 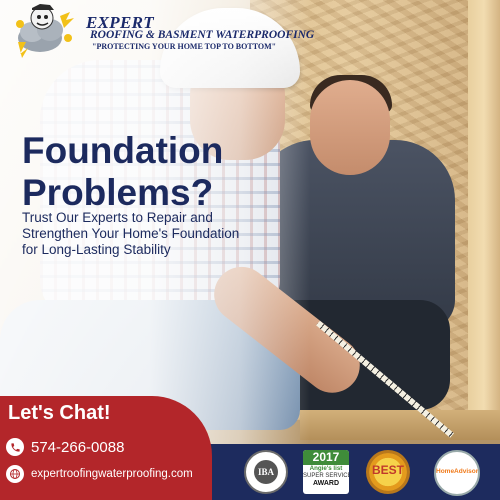 What do you see at coordinates (78, 447) in the screenshot?
I see `phone-number: 574-266-0088` at bounding box center [78, 447].